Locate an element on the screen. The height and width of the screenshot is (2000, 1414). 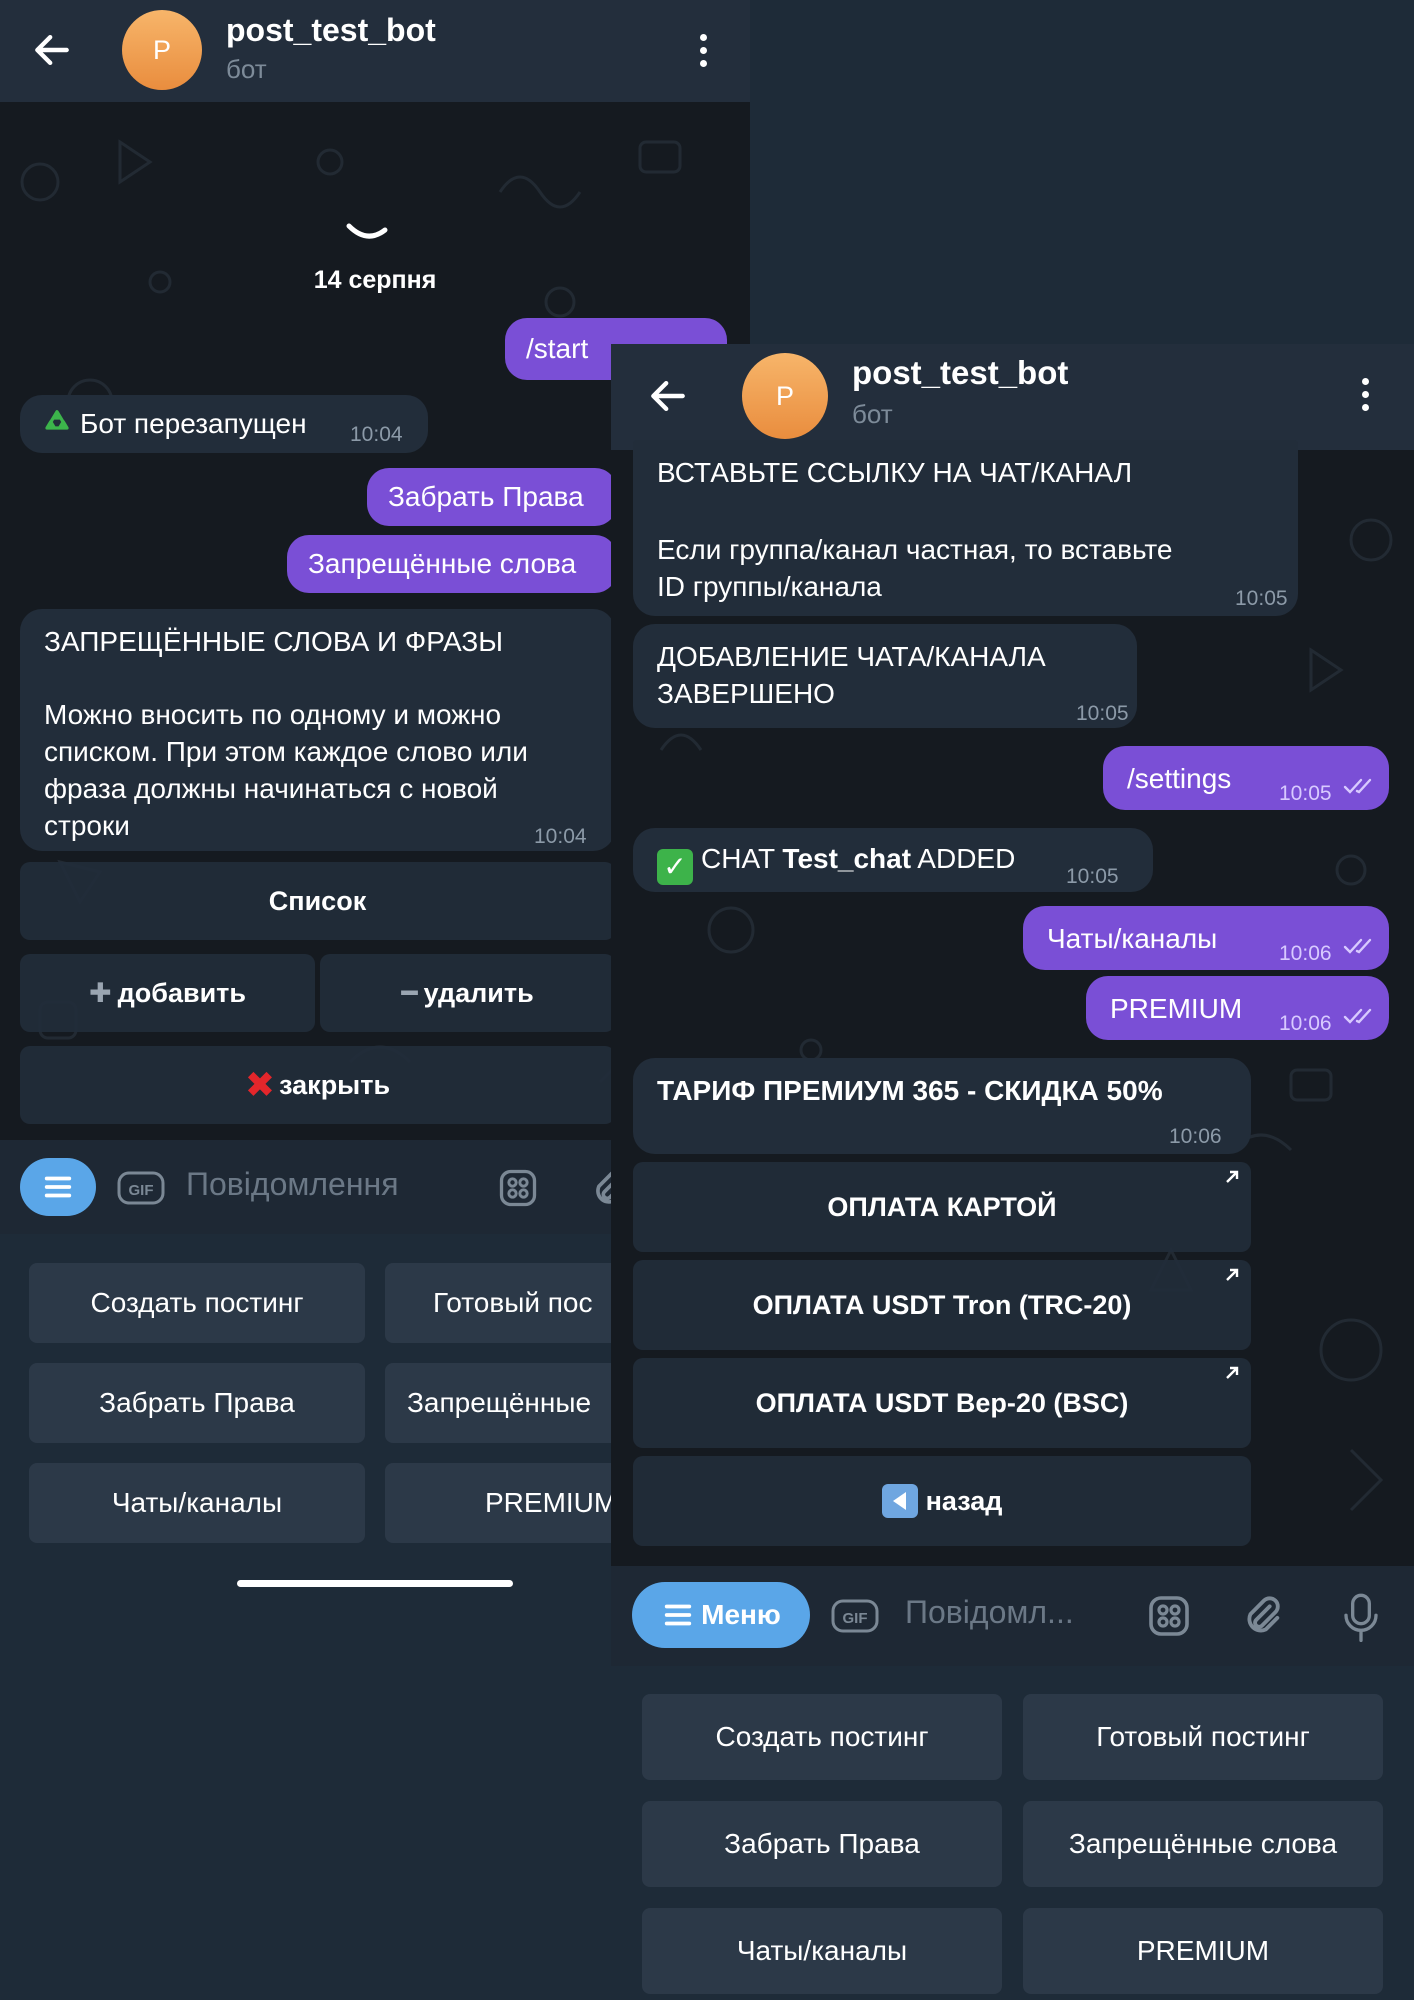
home-indicator is located at coordinates (375, 1583).